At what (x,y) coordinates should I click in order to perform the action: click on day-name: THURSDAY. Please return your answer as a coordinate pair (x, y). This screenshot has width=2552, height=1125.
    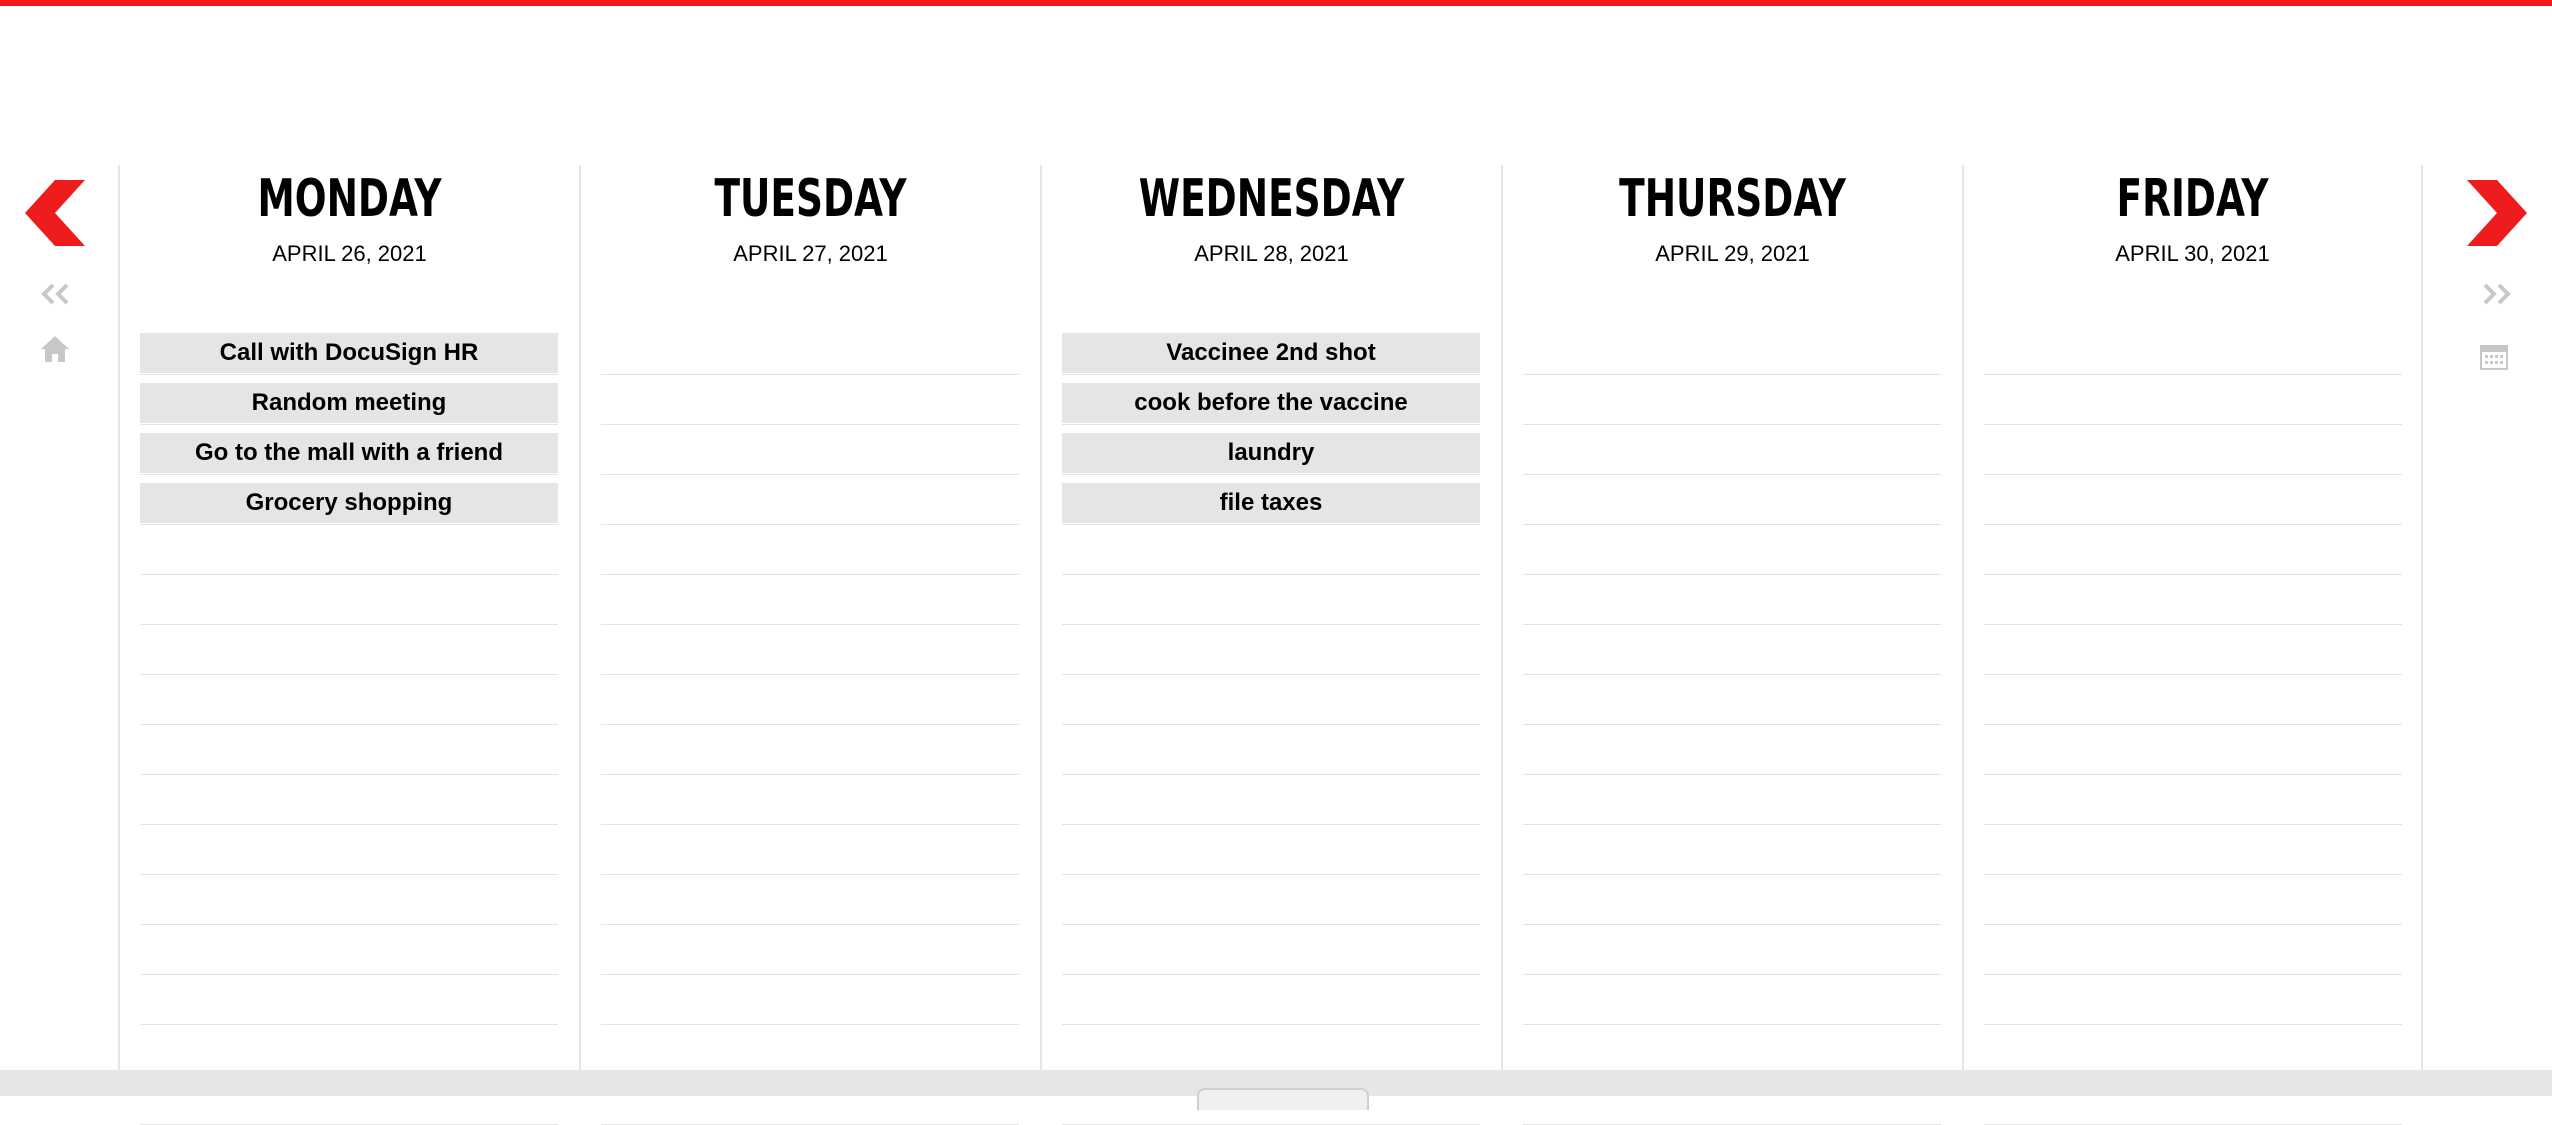
    Looking at the image, I should click on (1732, 199).